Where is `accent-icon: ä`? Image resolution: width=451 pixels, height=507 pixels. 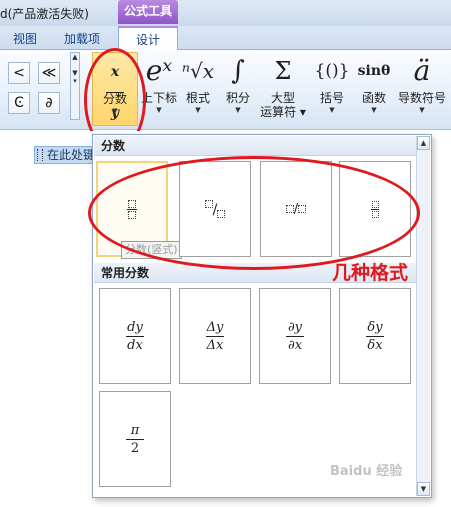
accent-icon: ä is located at coordinates (422, 70).